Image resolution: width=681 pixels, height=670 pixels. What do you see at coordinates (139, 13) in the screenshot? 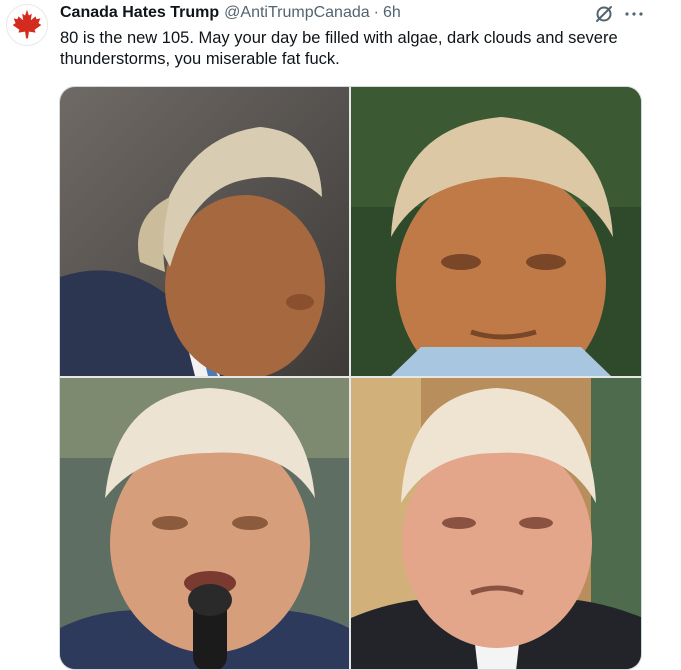
I see `author-name: Canada Hates Trump` at bounding box center [139, 13].